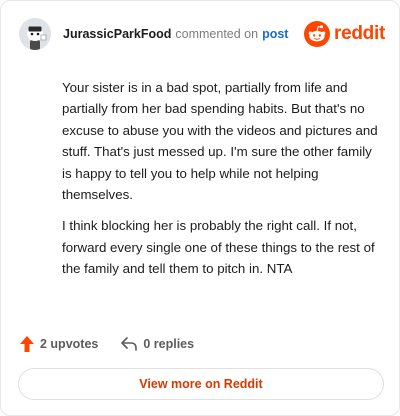  Describe the element at coordinates (69, 344) in the screenshot. I see `upvote-count: 2 upvotes` at that location.